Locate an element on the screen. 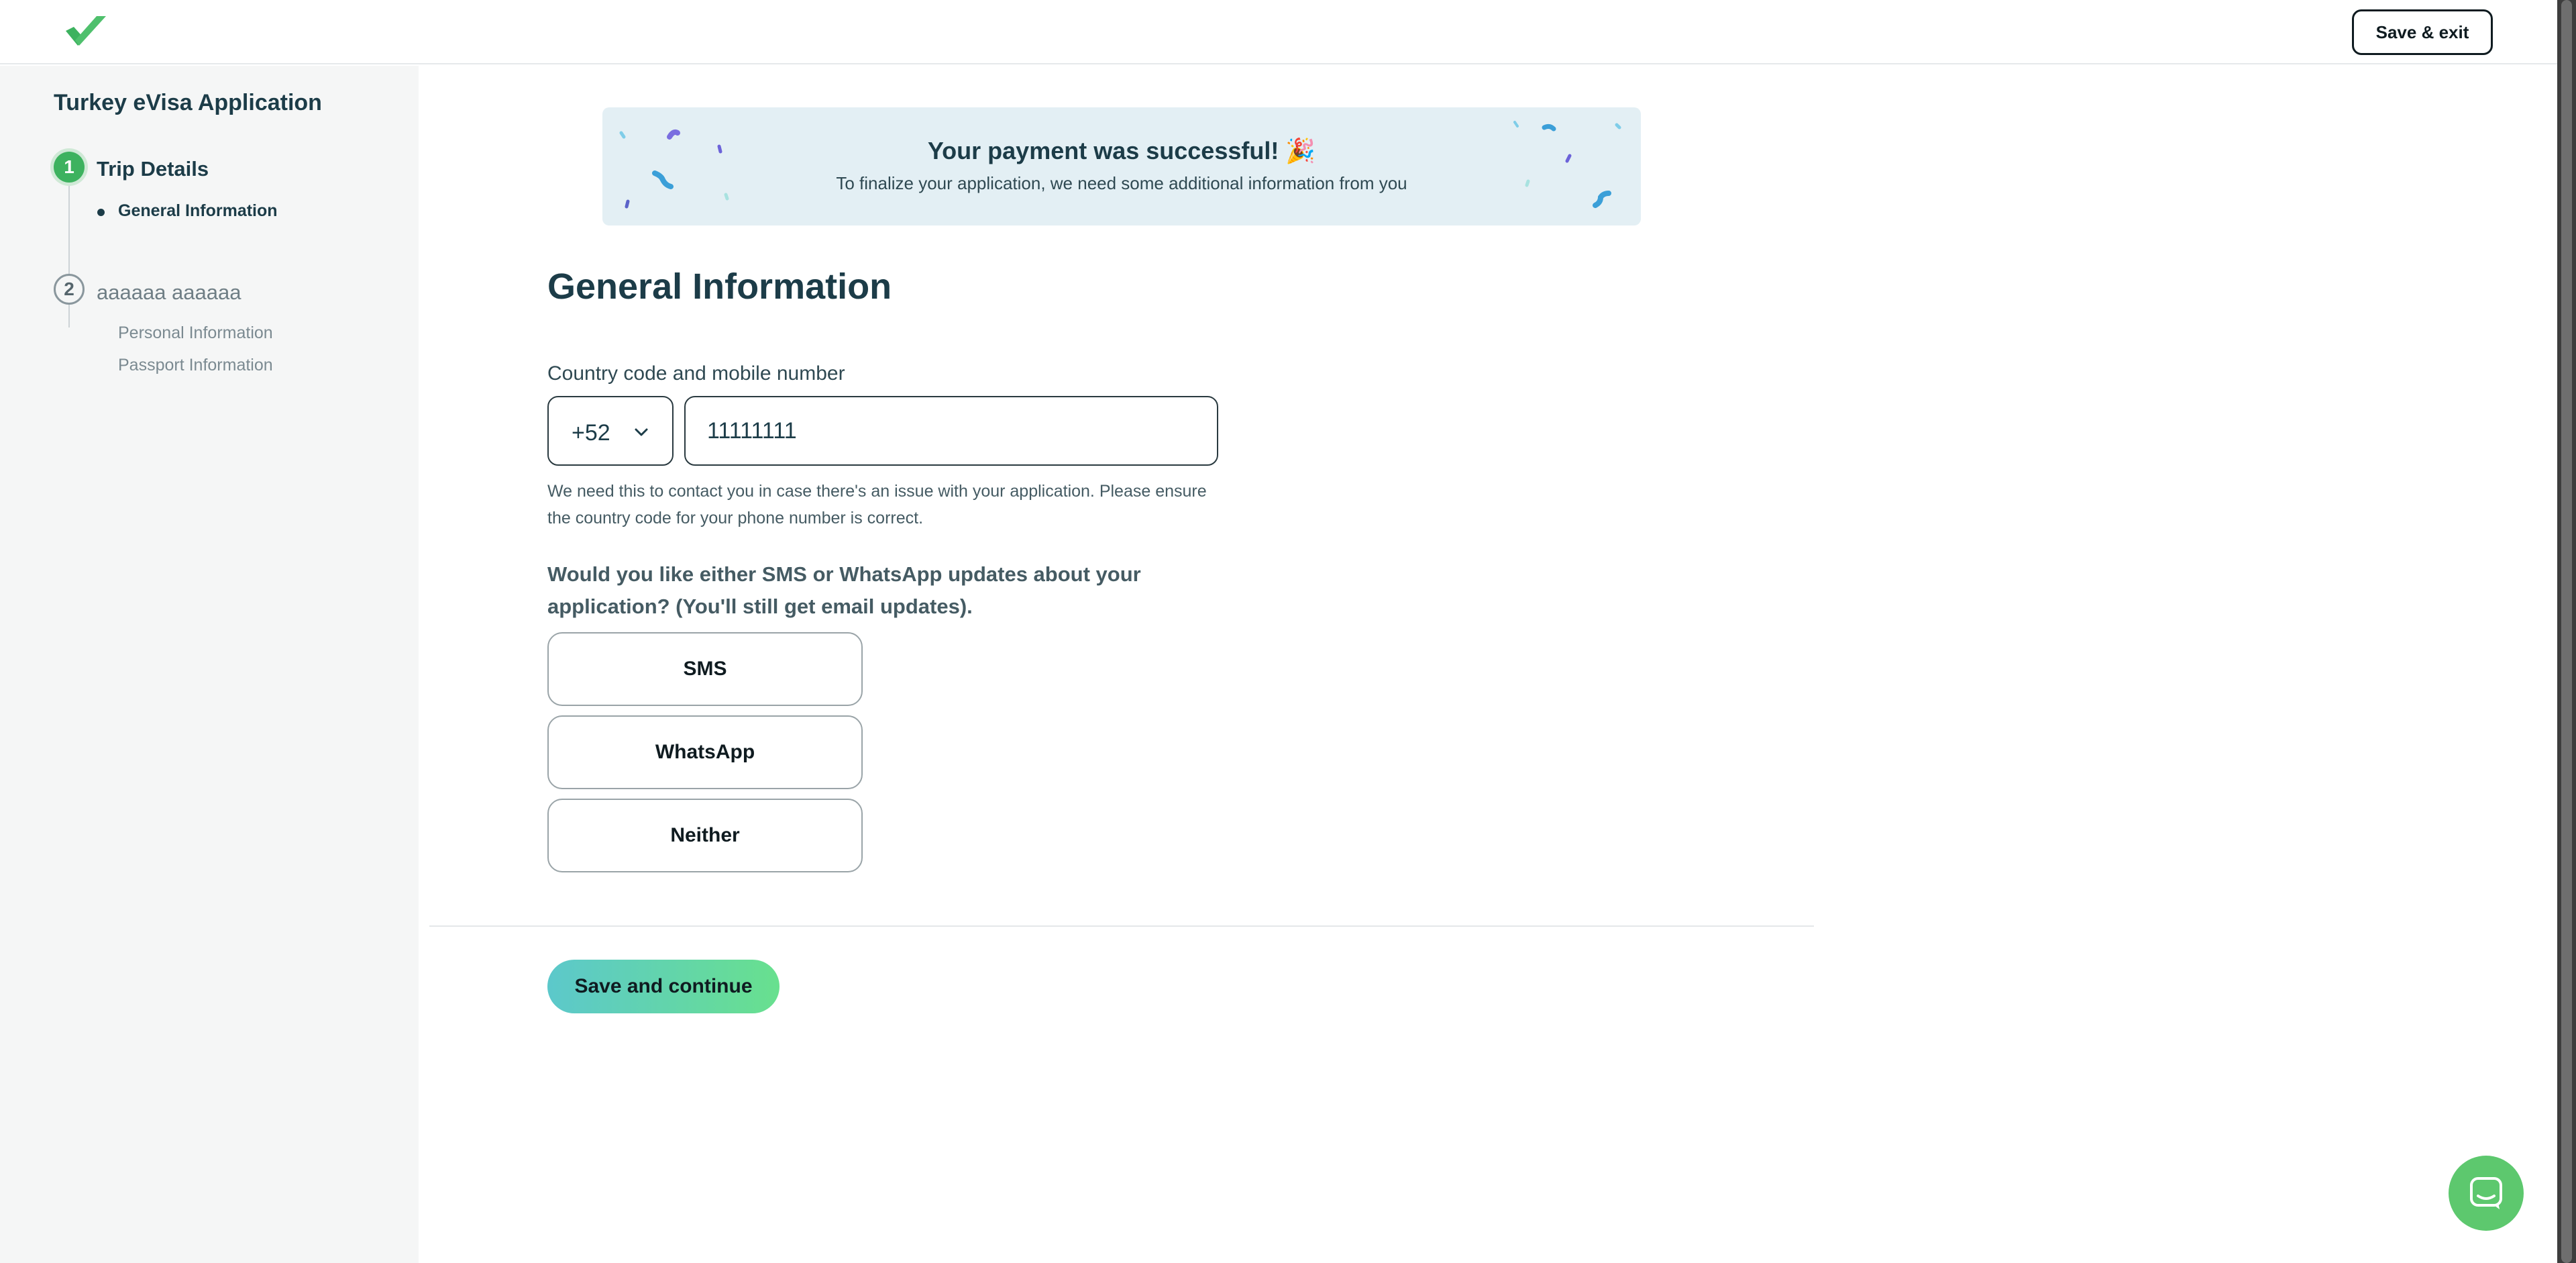  chat-launcher-button is located at coordinates (2486, 1193).